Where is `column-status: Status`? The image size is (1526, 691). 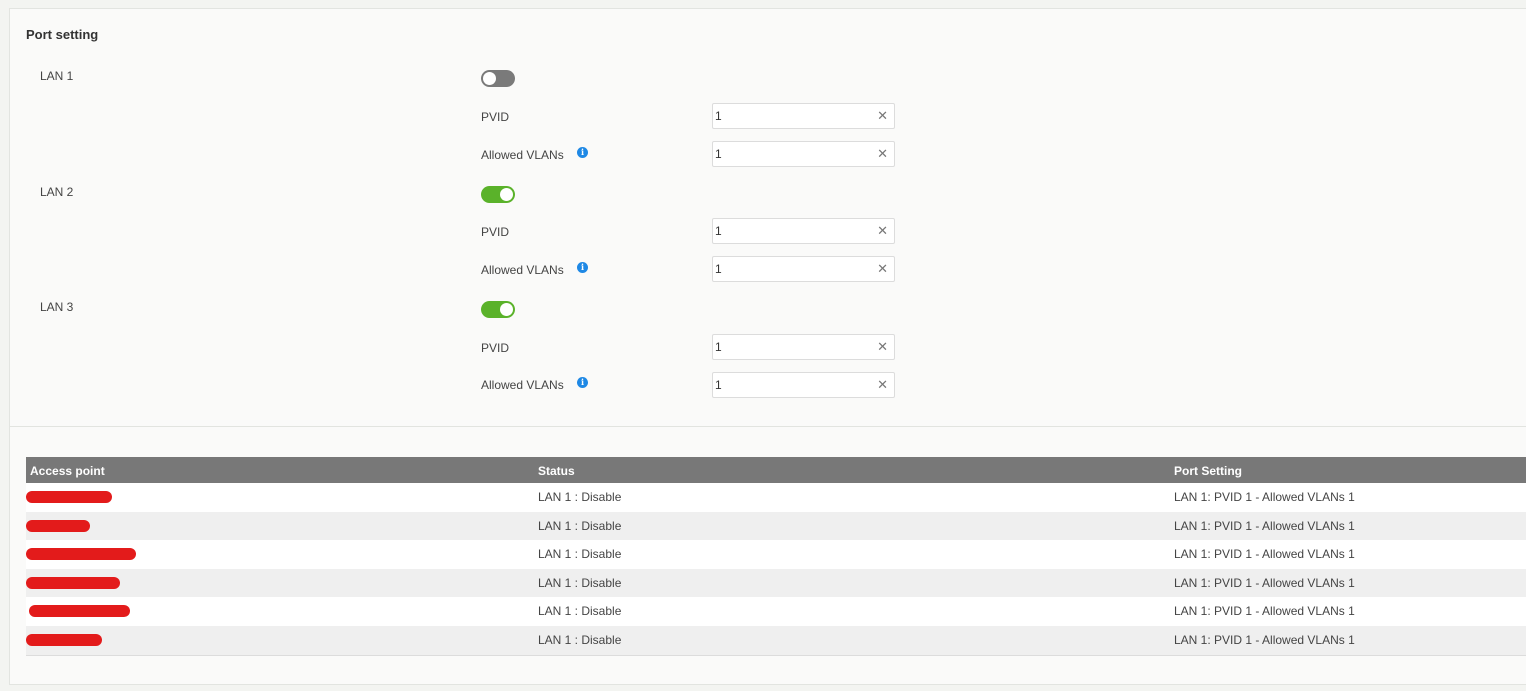
column-status: Status is located at coordinates (556, 471).